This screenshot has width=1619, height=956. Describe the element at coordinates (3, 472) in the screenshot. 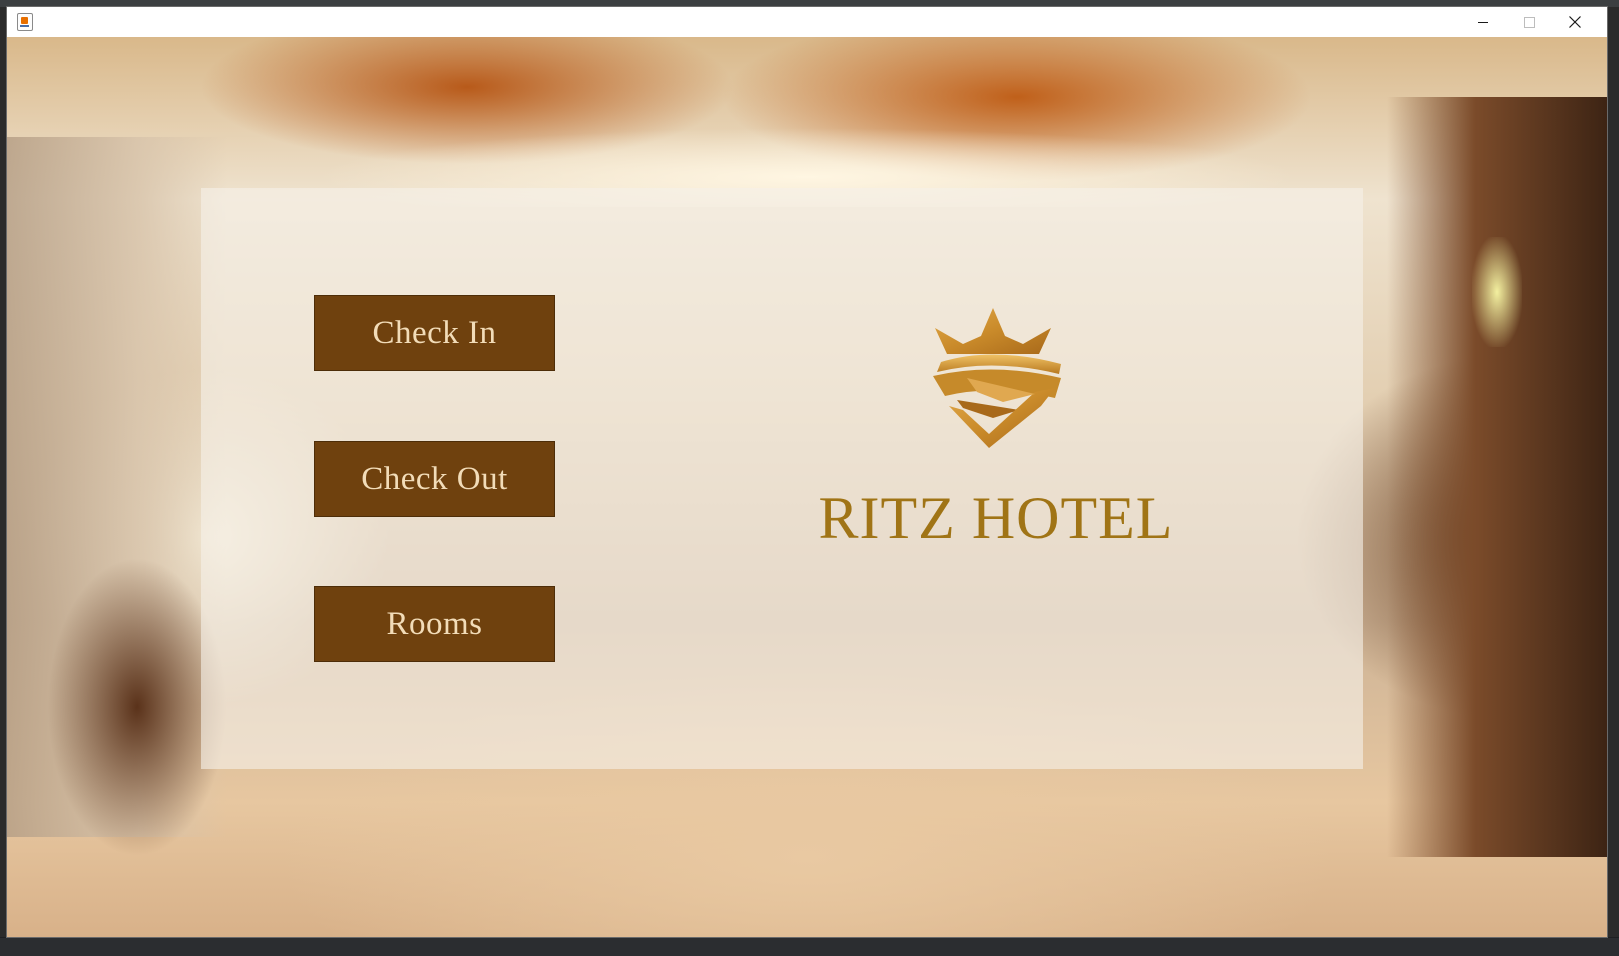

I see `background-ide-left-edge` at that location.